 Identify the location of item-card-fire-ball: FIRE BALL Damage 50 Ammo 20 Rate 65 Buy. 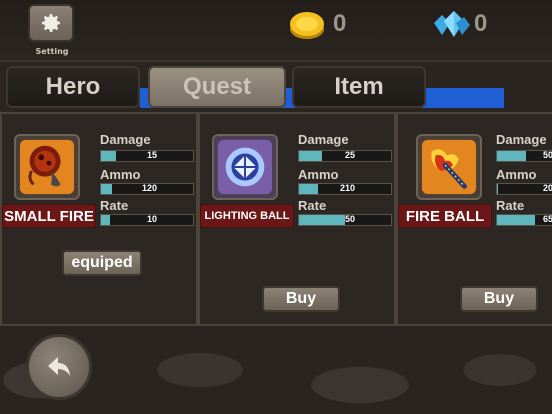
(474, 219).